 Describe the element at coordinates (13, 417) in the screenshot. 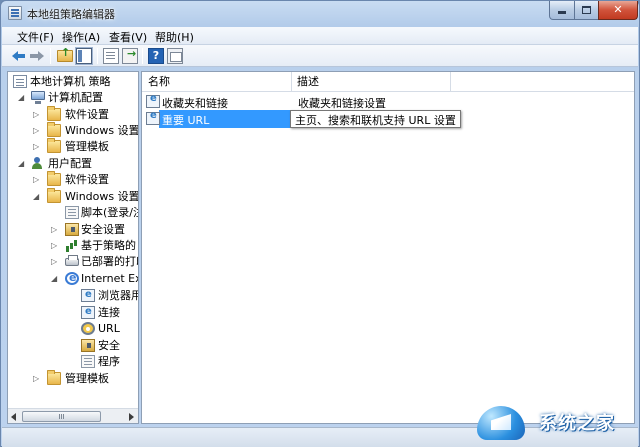

I see `scroll-left-icon` at that location.